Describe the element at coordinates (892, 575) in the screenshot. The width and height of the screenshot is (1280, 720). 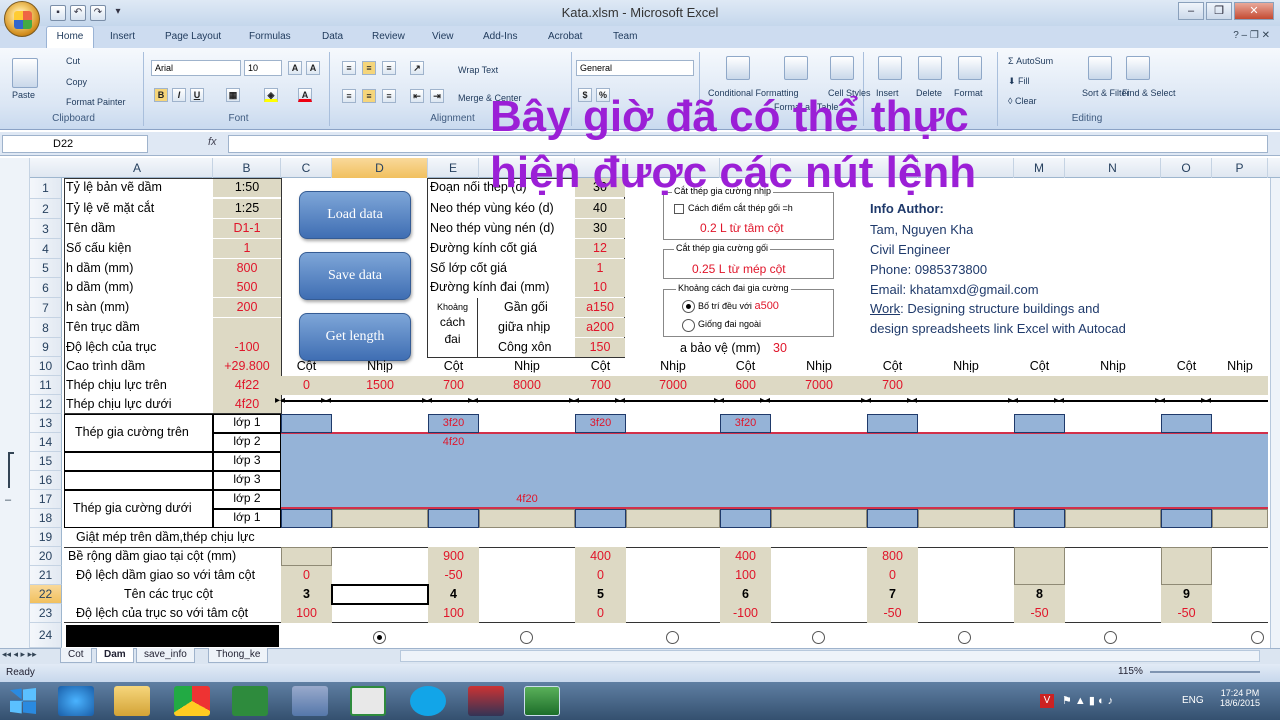
I see `intersect-offset: 0` at that location.